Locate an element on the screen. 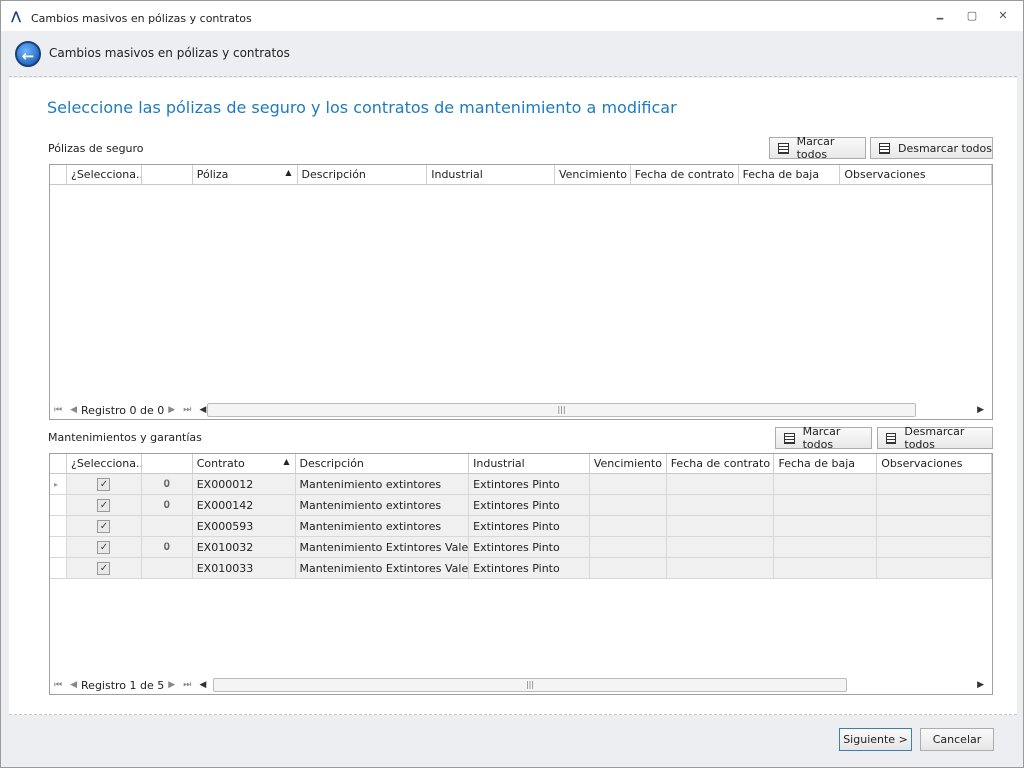 The width and height of the screenshot is (1024, 768). app-logo-icon: ⋀ is located at coordinates (16, 16).